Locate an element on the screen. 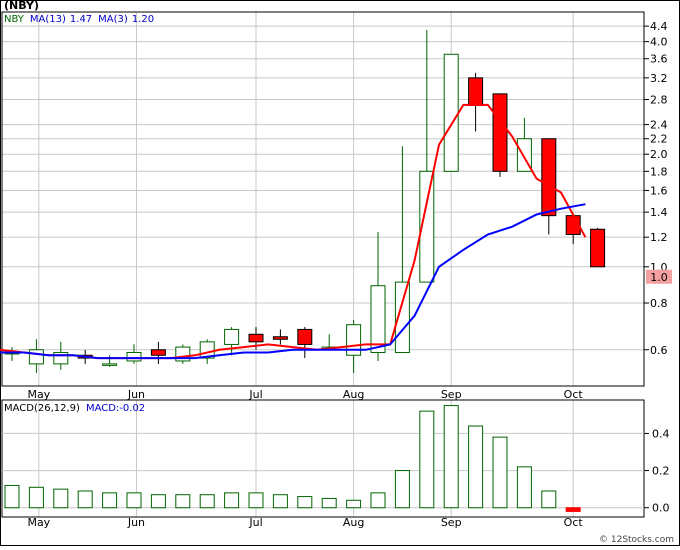 The width and height of the screenshot is (680, 550). ticker-name: NBY is located at coordinates (14, 19).